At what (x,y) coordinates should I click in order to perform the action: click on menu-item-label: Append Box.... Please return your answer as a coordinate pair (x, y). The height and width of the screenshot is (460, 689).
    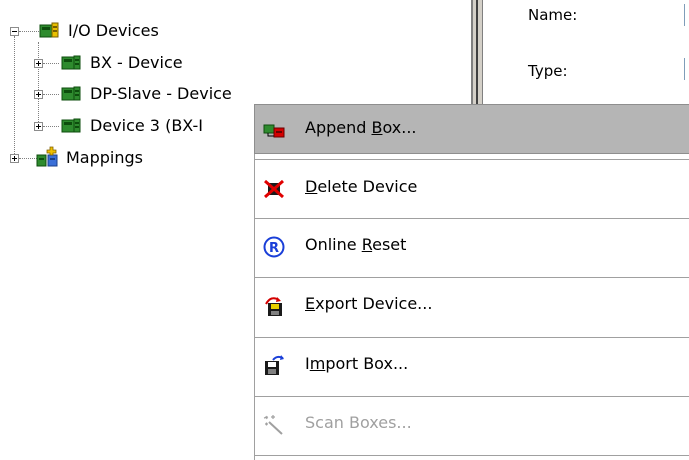
    Looking at the image, I should click on (361, 127).